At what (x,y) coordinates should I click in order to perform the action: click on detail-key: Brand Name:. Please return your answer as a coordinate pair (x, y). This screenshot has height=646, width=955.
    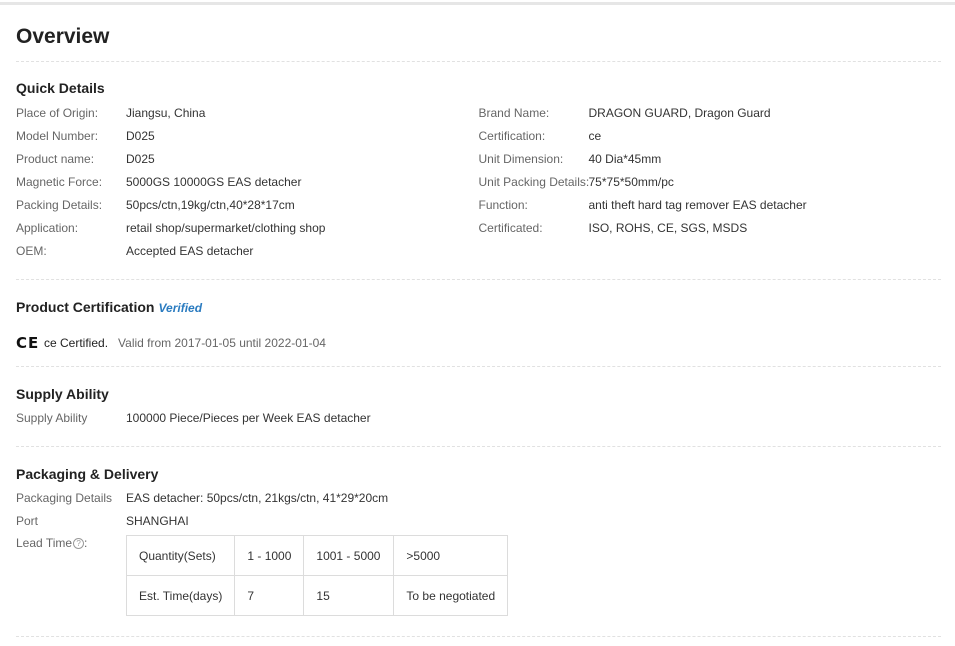
    Looking at the image, I should click on (514, 113).